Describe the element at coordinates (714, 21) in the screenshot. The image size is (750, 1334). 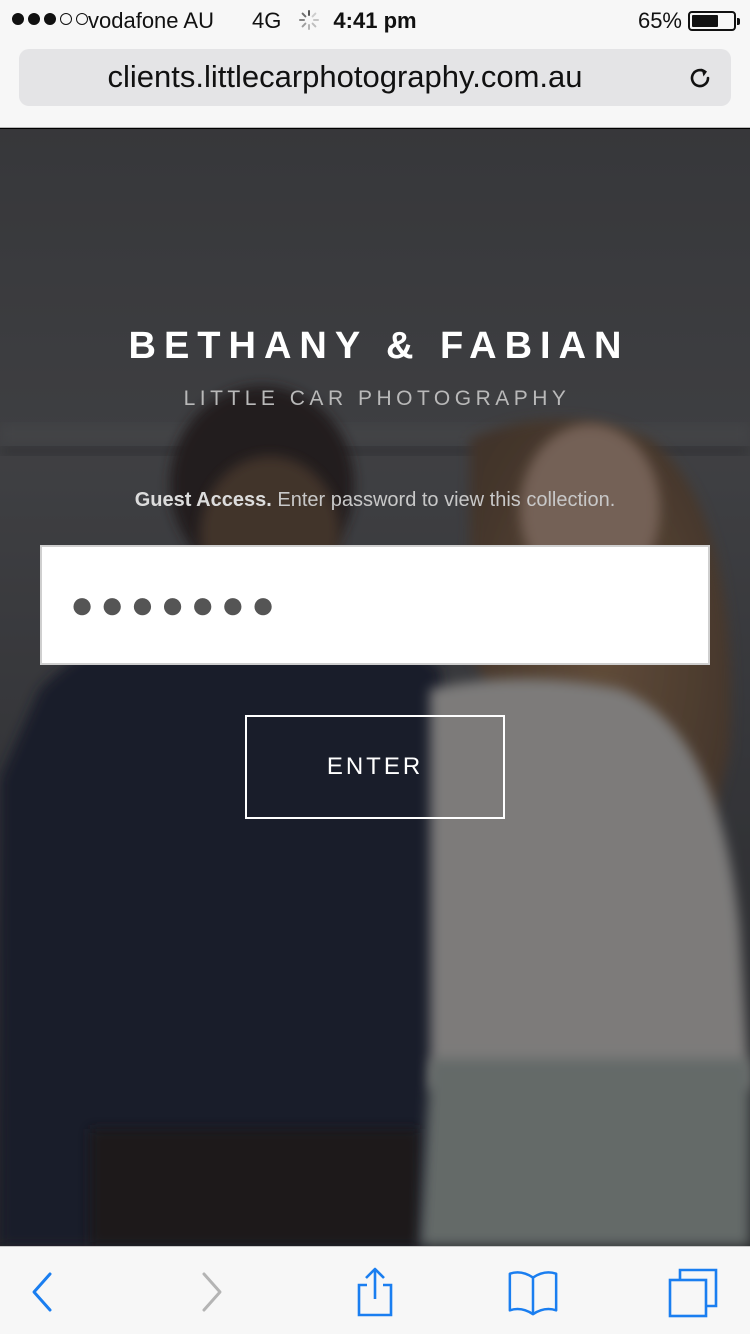
I see `battery-icon` at that location.